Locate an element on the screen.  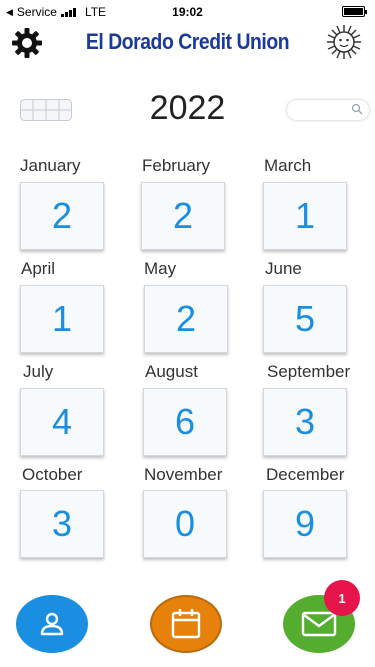
month-box-september: 3 is located at coordinates (305, 422).